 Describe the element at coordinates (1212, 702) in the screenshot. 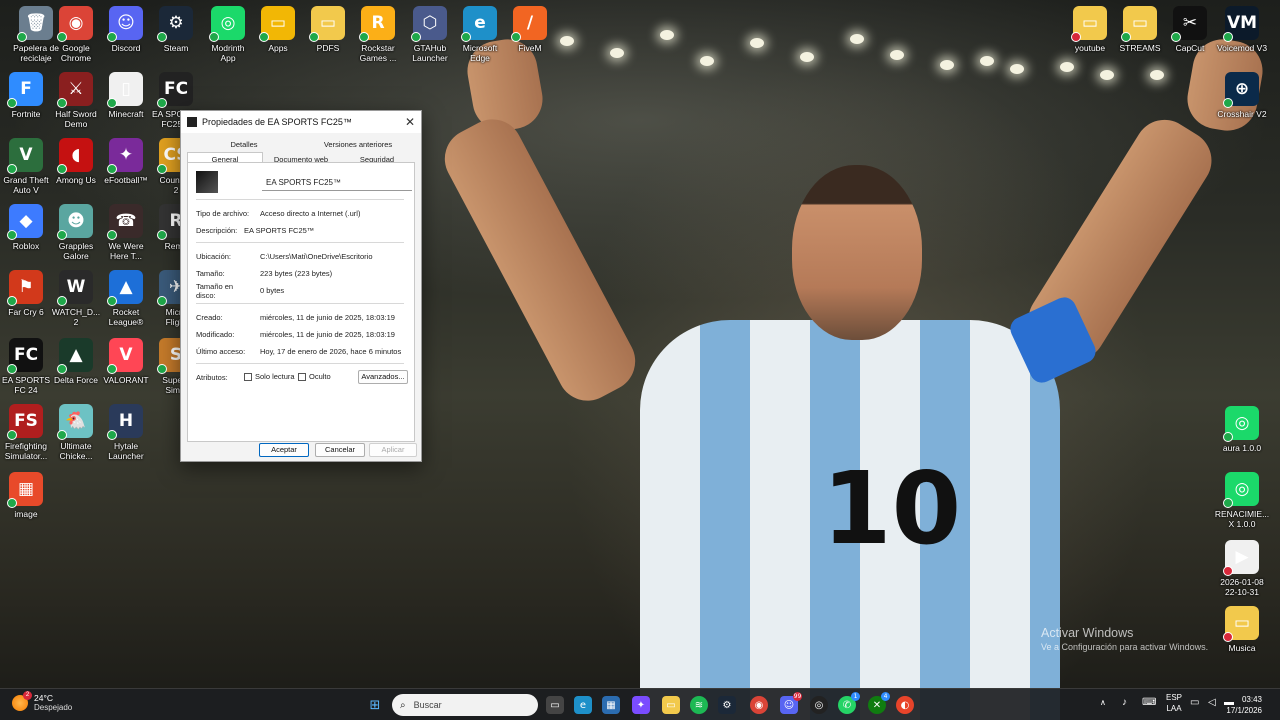

I see `volume-icon: ◁` at that location.